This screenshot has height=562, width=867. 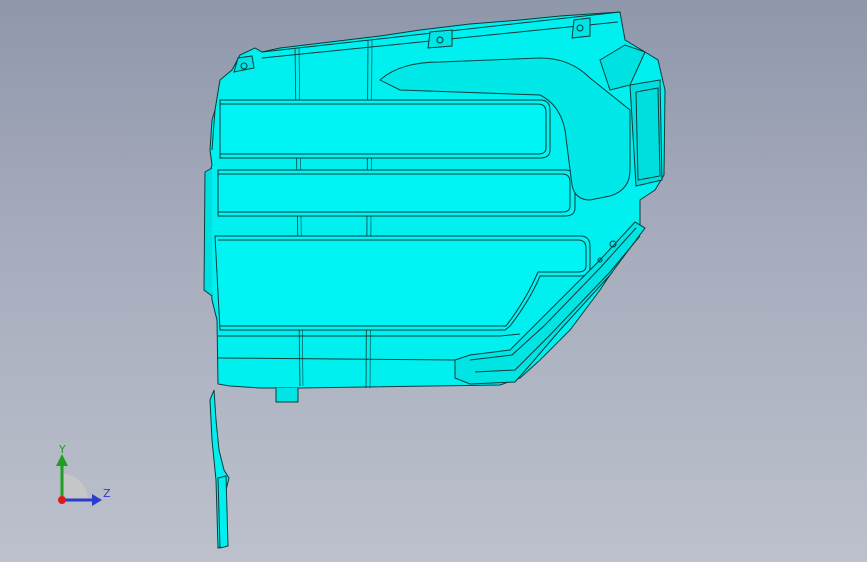 I want to click on z-axis-label: Z, so click(x=107, y=493).